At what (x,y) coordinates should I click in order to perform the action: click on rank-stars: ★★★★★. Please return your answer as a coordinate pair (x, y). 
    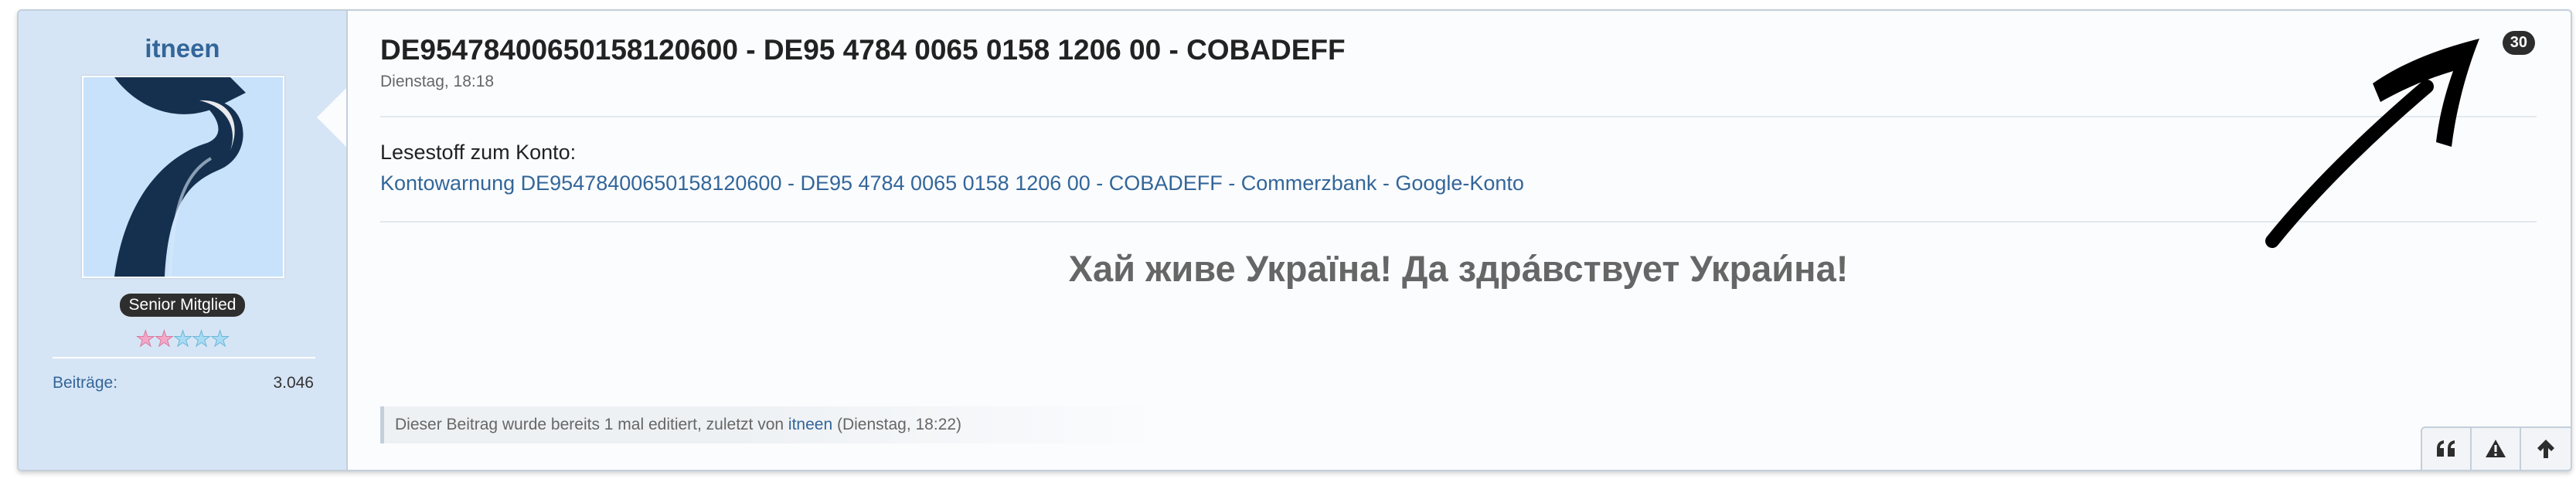
    Looking at the image, I should click on (182, 339).